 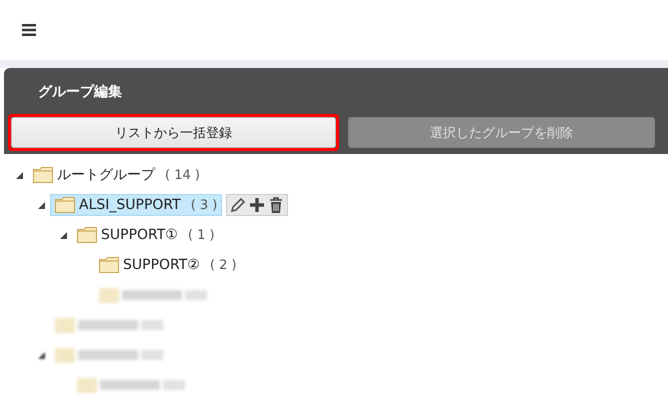 What do you see at coordinates (168, 265) in the screenshot?
I see `tree-node: SUPPORT② ( 2 )` at bounding box center [168, 265].